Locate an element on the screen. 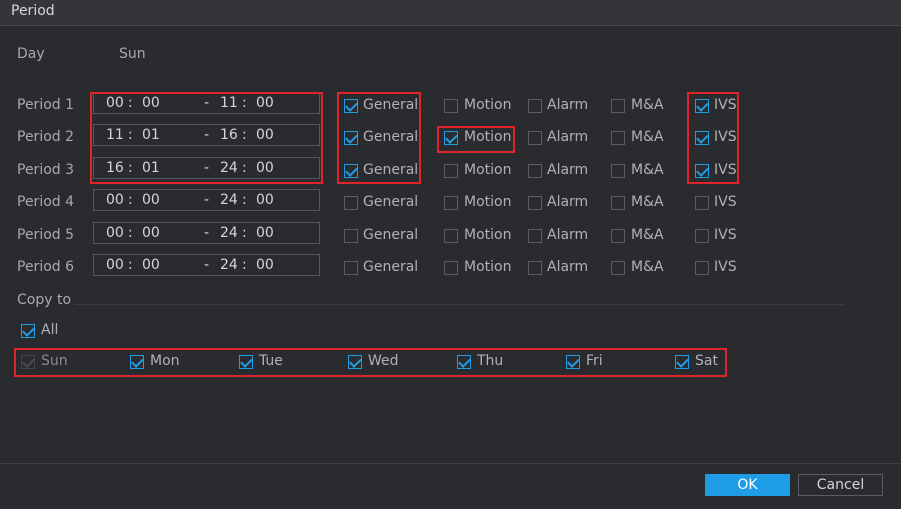  period-3-label: Period 3 is located at coordinates (46, 170).